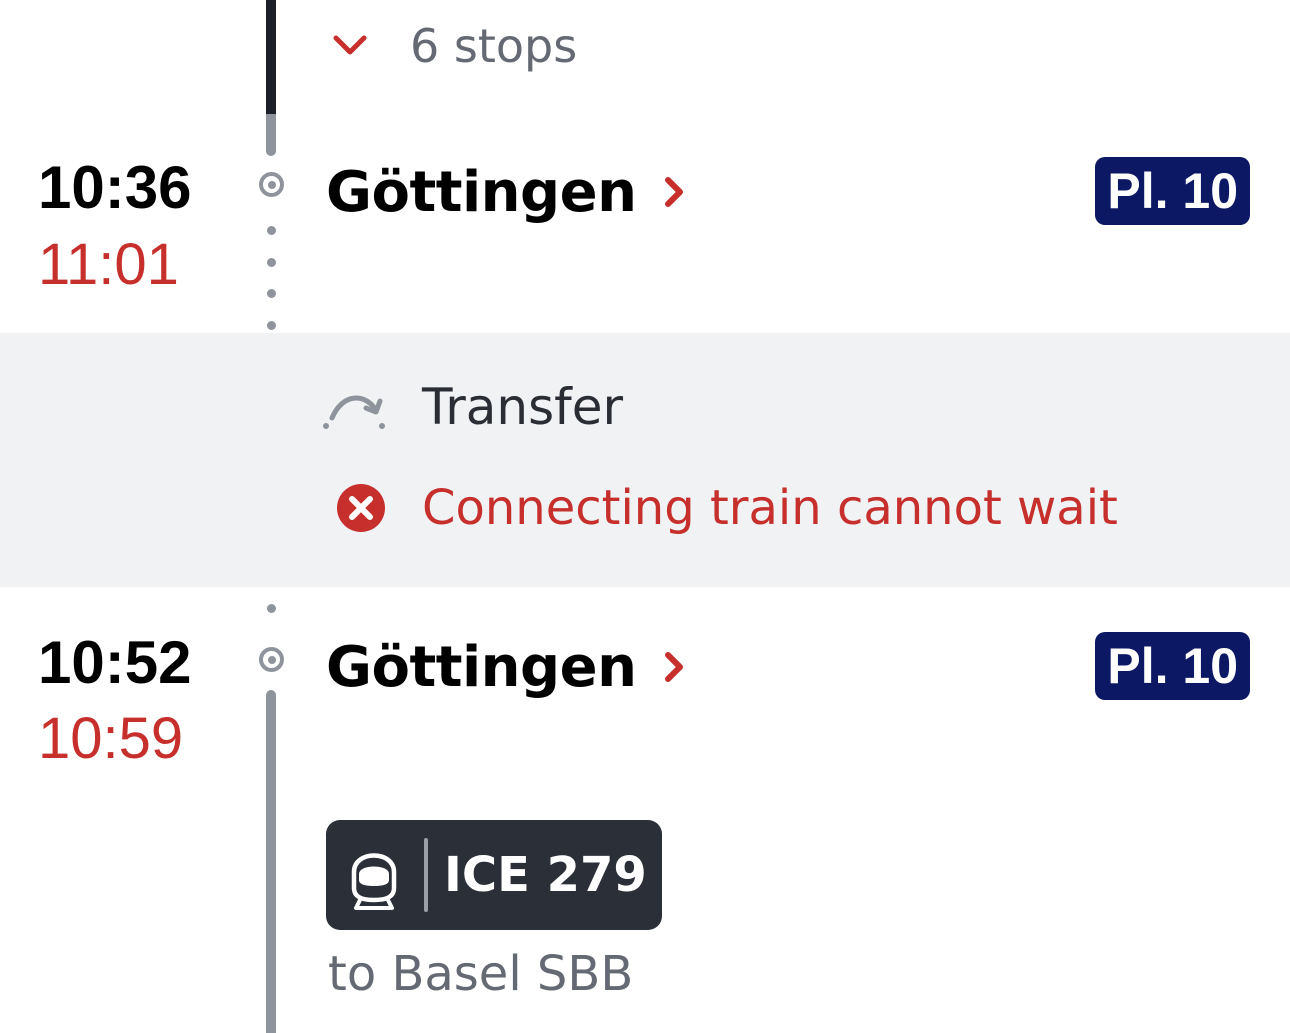 The height and width of the screenshot is (1033, 1290). I want to click on arrival-actual-time: 11:01, so click(108, 264).